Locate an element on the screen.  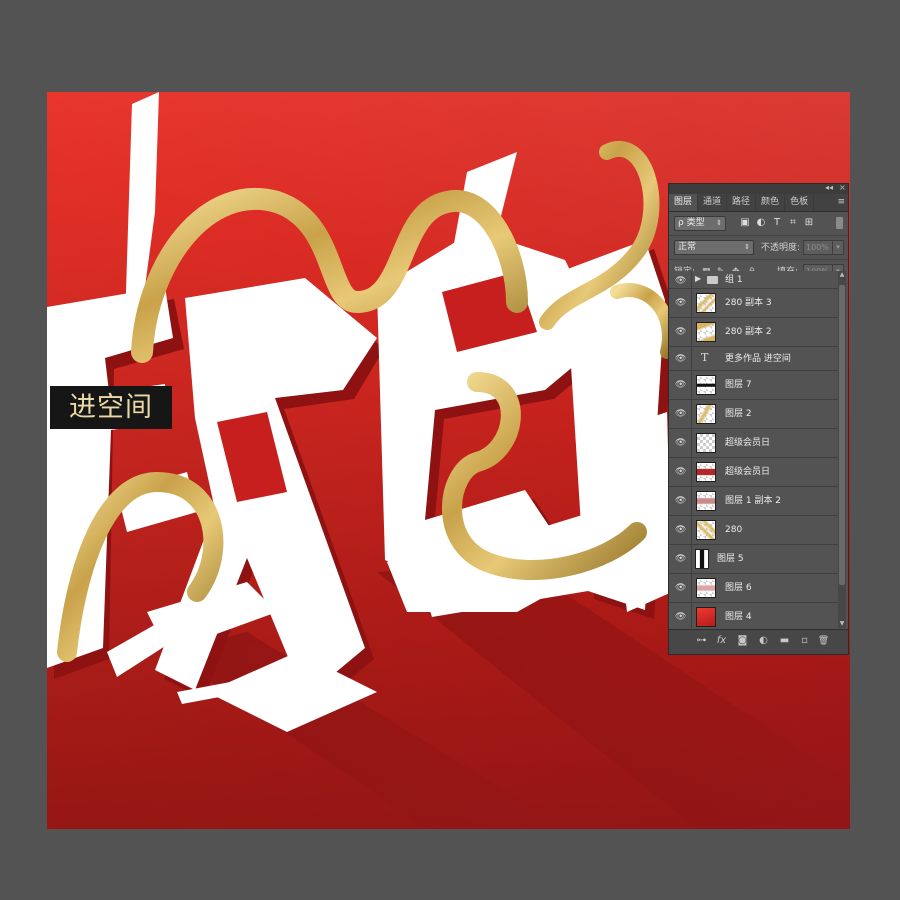
dropdown-arrow-icon: ⇕ is located at coordinates (719, 223).